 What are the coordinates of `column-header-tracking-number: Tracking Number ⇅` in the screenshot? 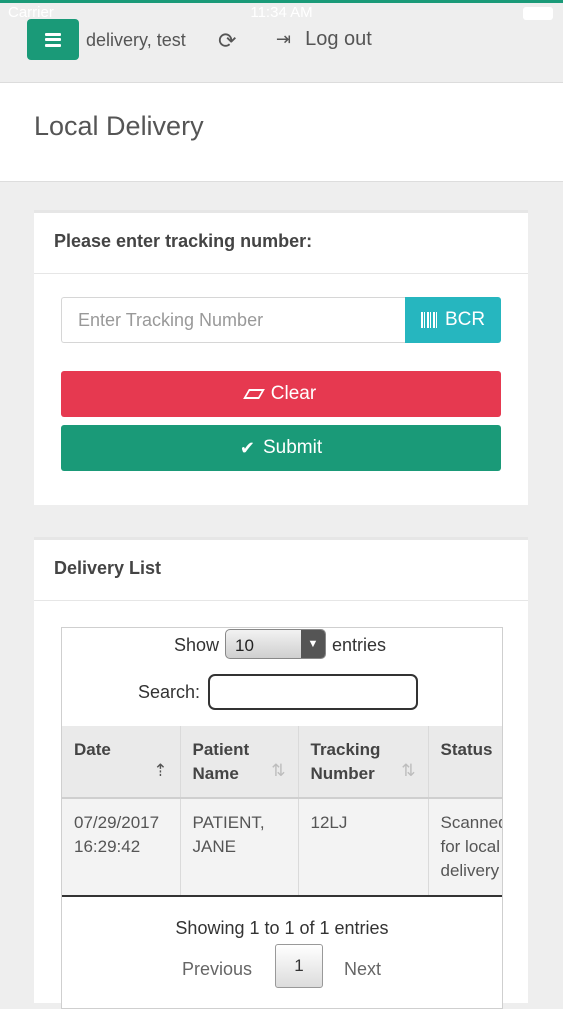 It's located at (363, 762).